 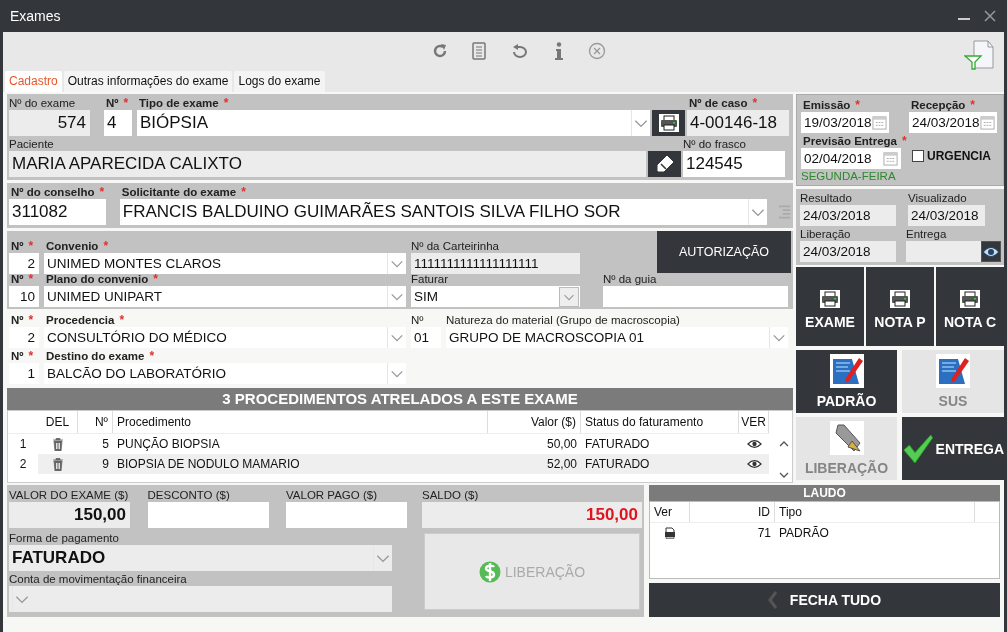 I want to click on print-button: NOTA P, so click(x=900, y=306).